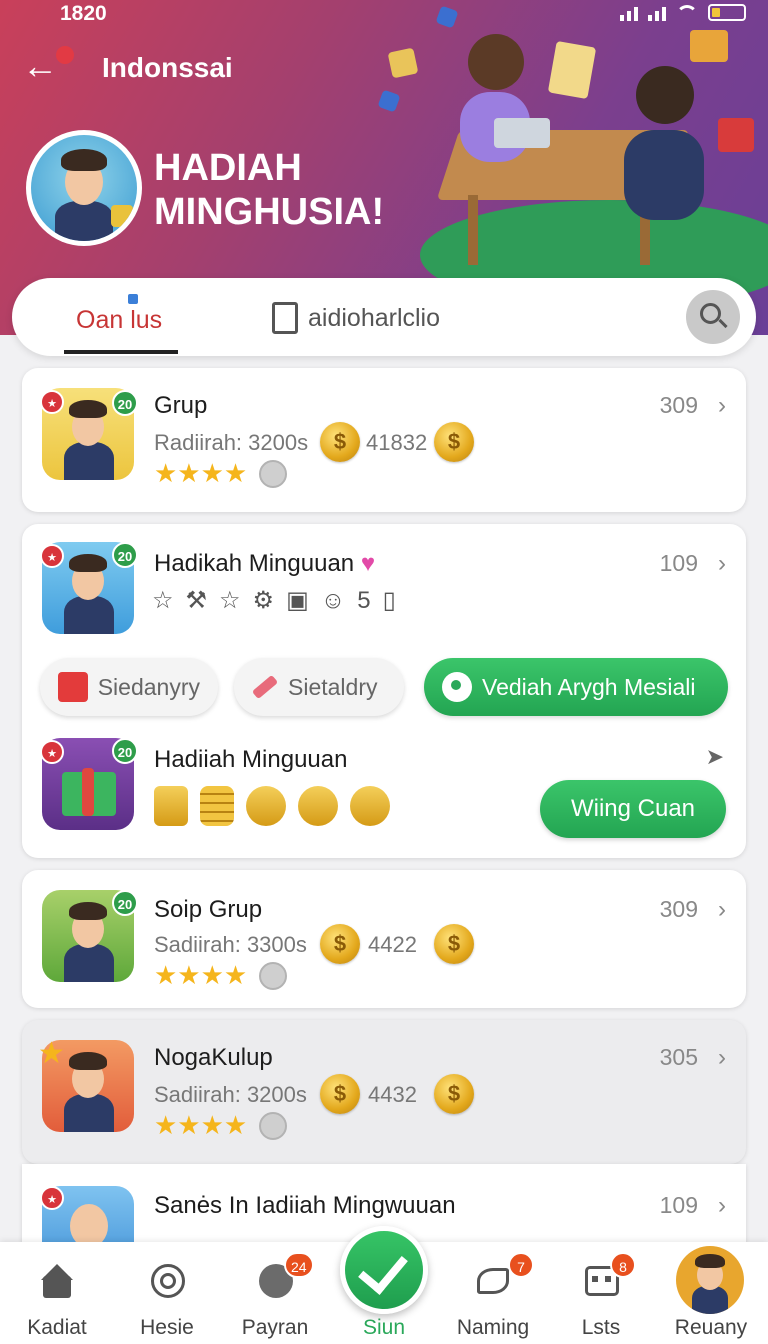  I want to click on trash-icon: ▯, so click(389, 600).